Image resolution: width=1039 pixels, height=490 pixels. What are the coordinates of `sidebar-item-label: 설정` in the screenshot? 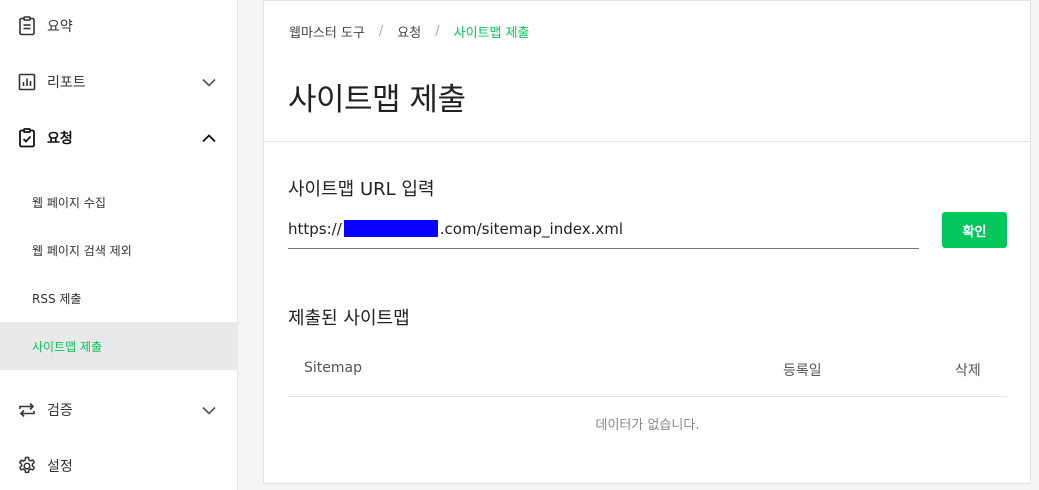 It's located at (60, 467).